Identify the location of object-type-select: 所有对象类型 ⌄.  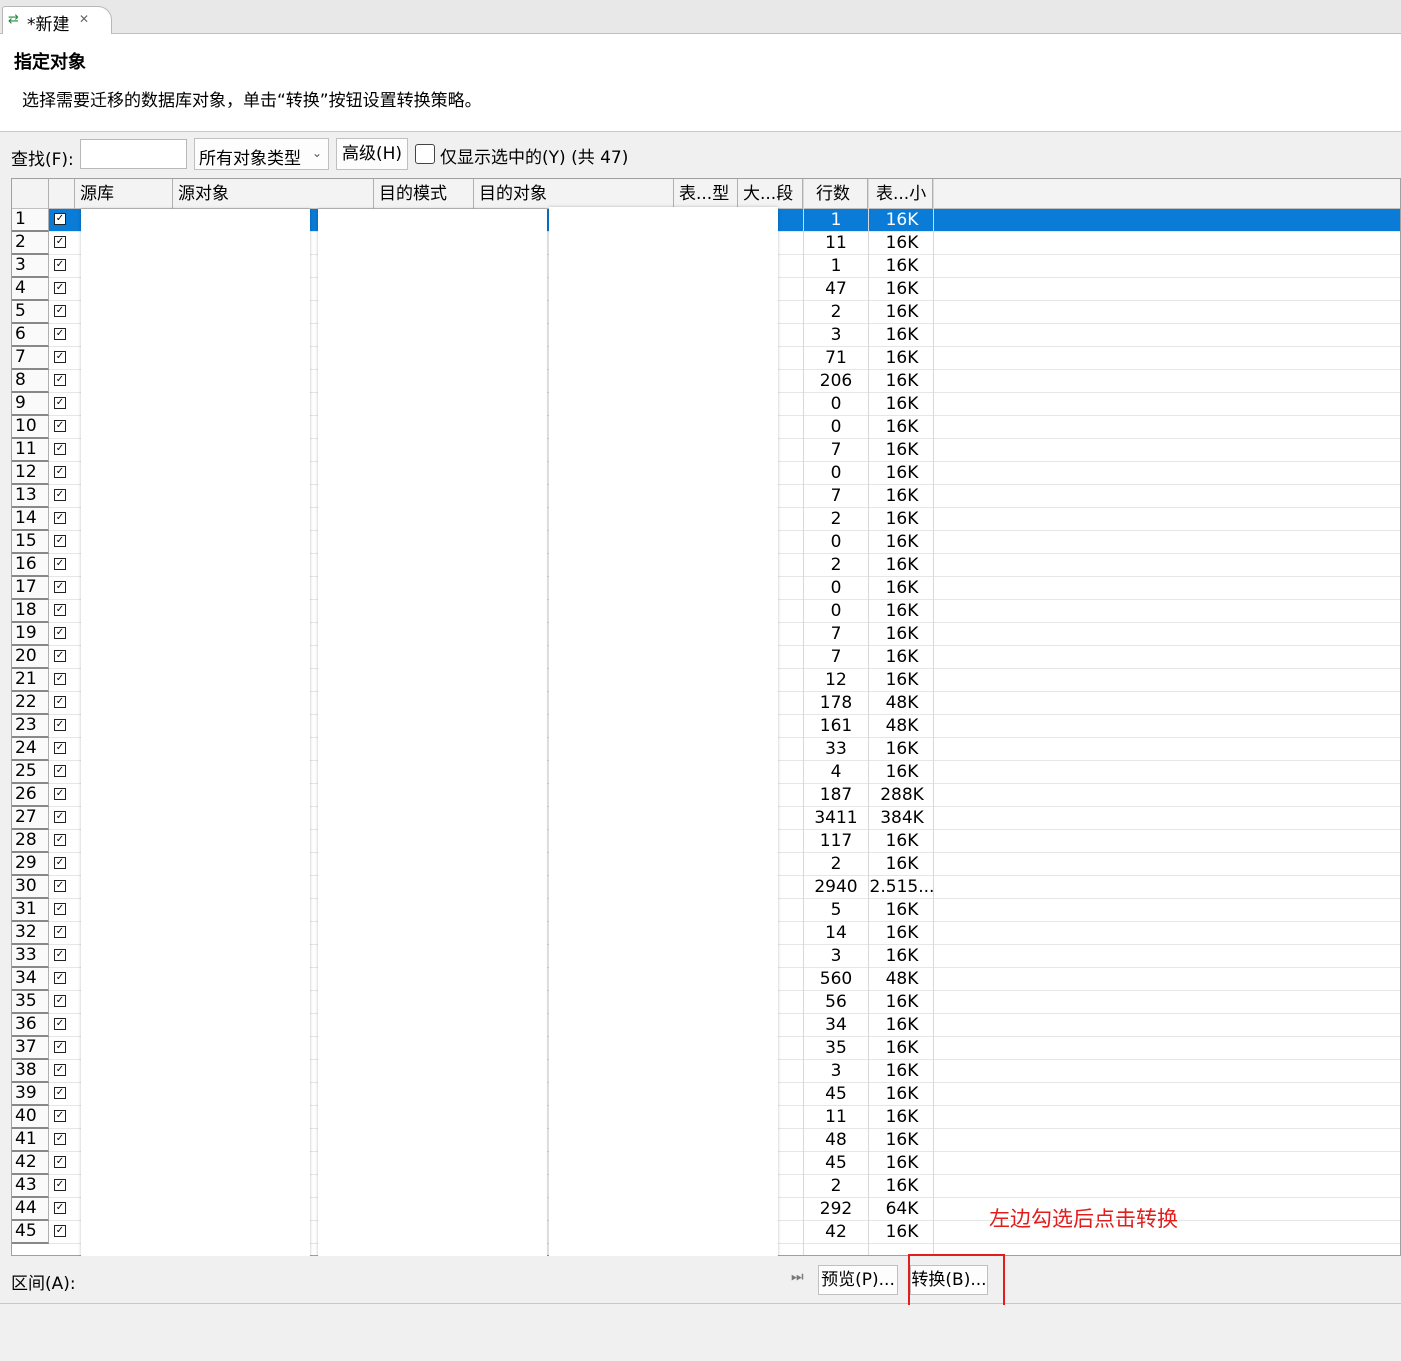
(261, 154).